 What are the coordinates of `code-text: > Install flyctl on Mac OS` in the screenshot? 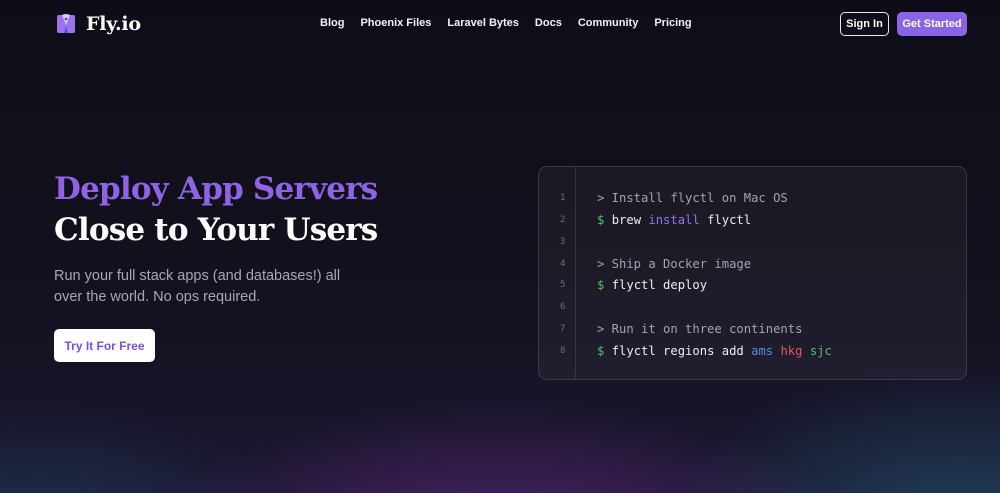 It's located at (692, 198).